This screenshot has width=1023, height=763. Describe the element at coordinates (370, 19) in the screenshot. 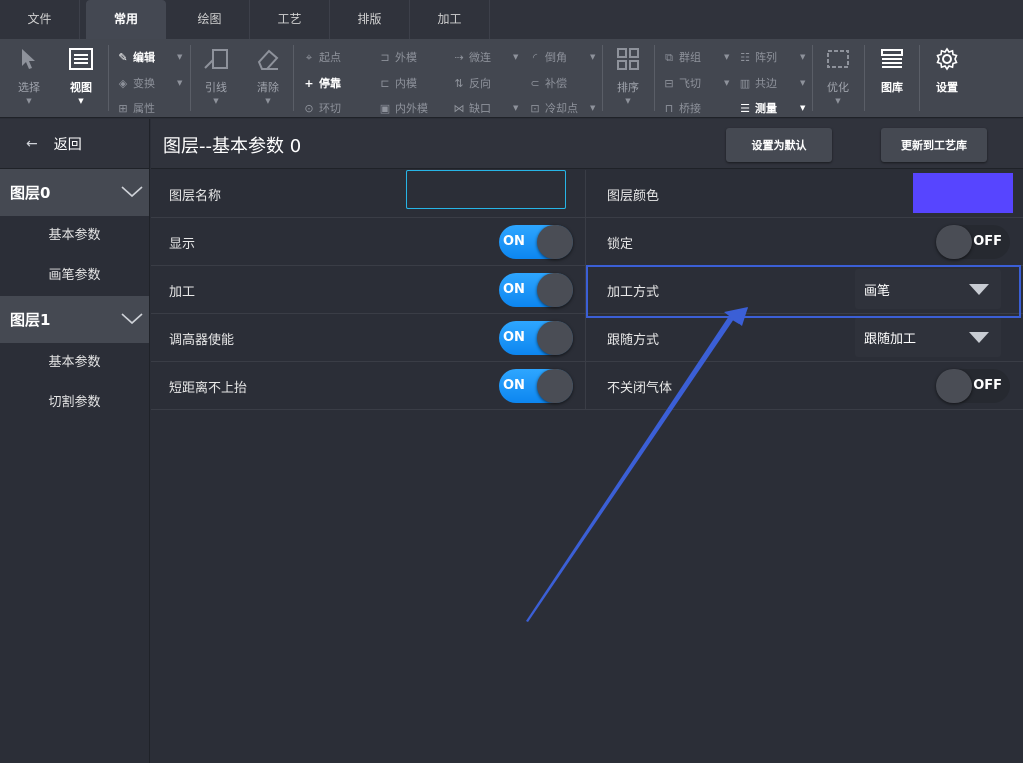

I see `tab-nesting: 排版` at that location.